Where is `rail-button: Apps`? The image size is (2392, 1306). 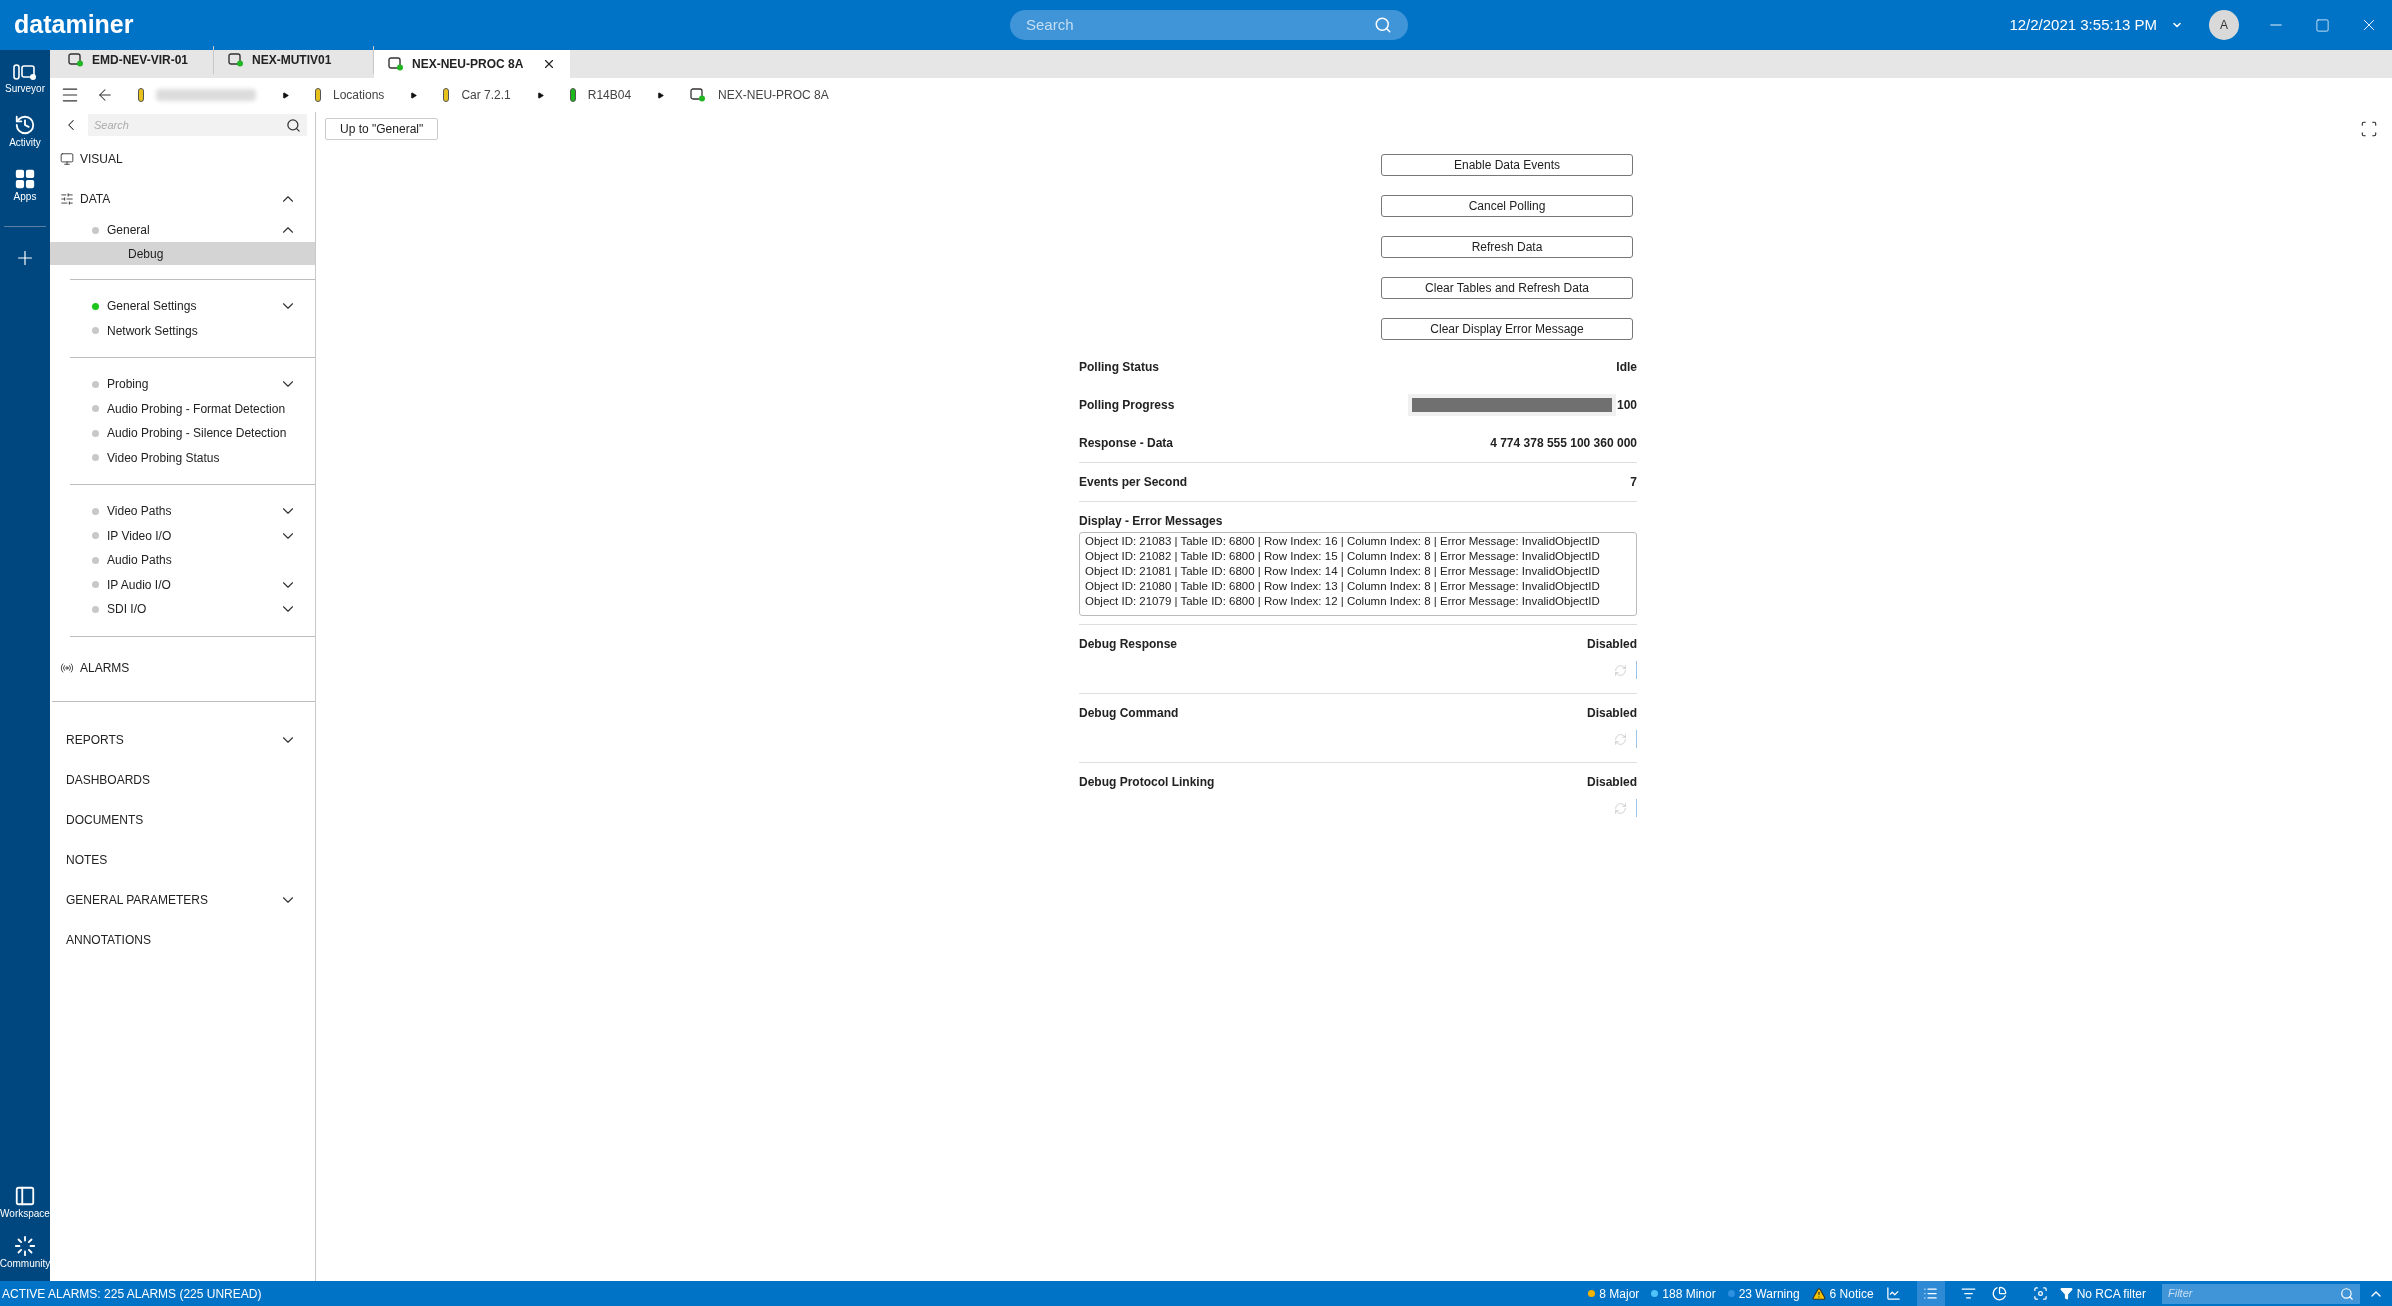
rail-button: Apps is located at coordinates (25, 185).